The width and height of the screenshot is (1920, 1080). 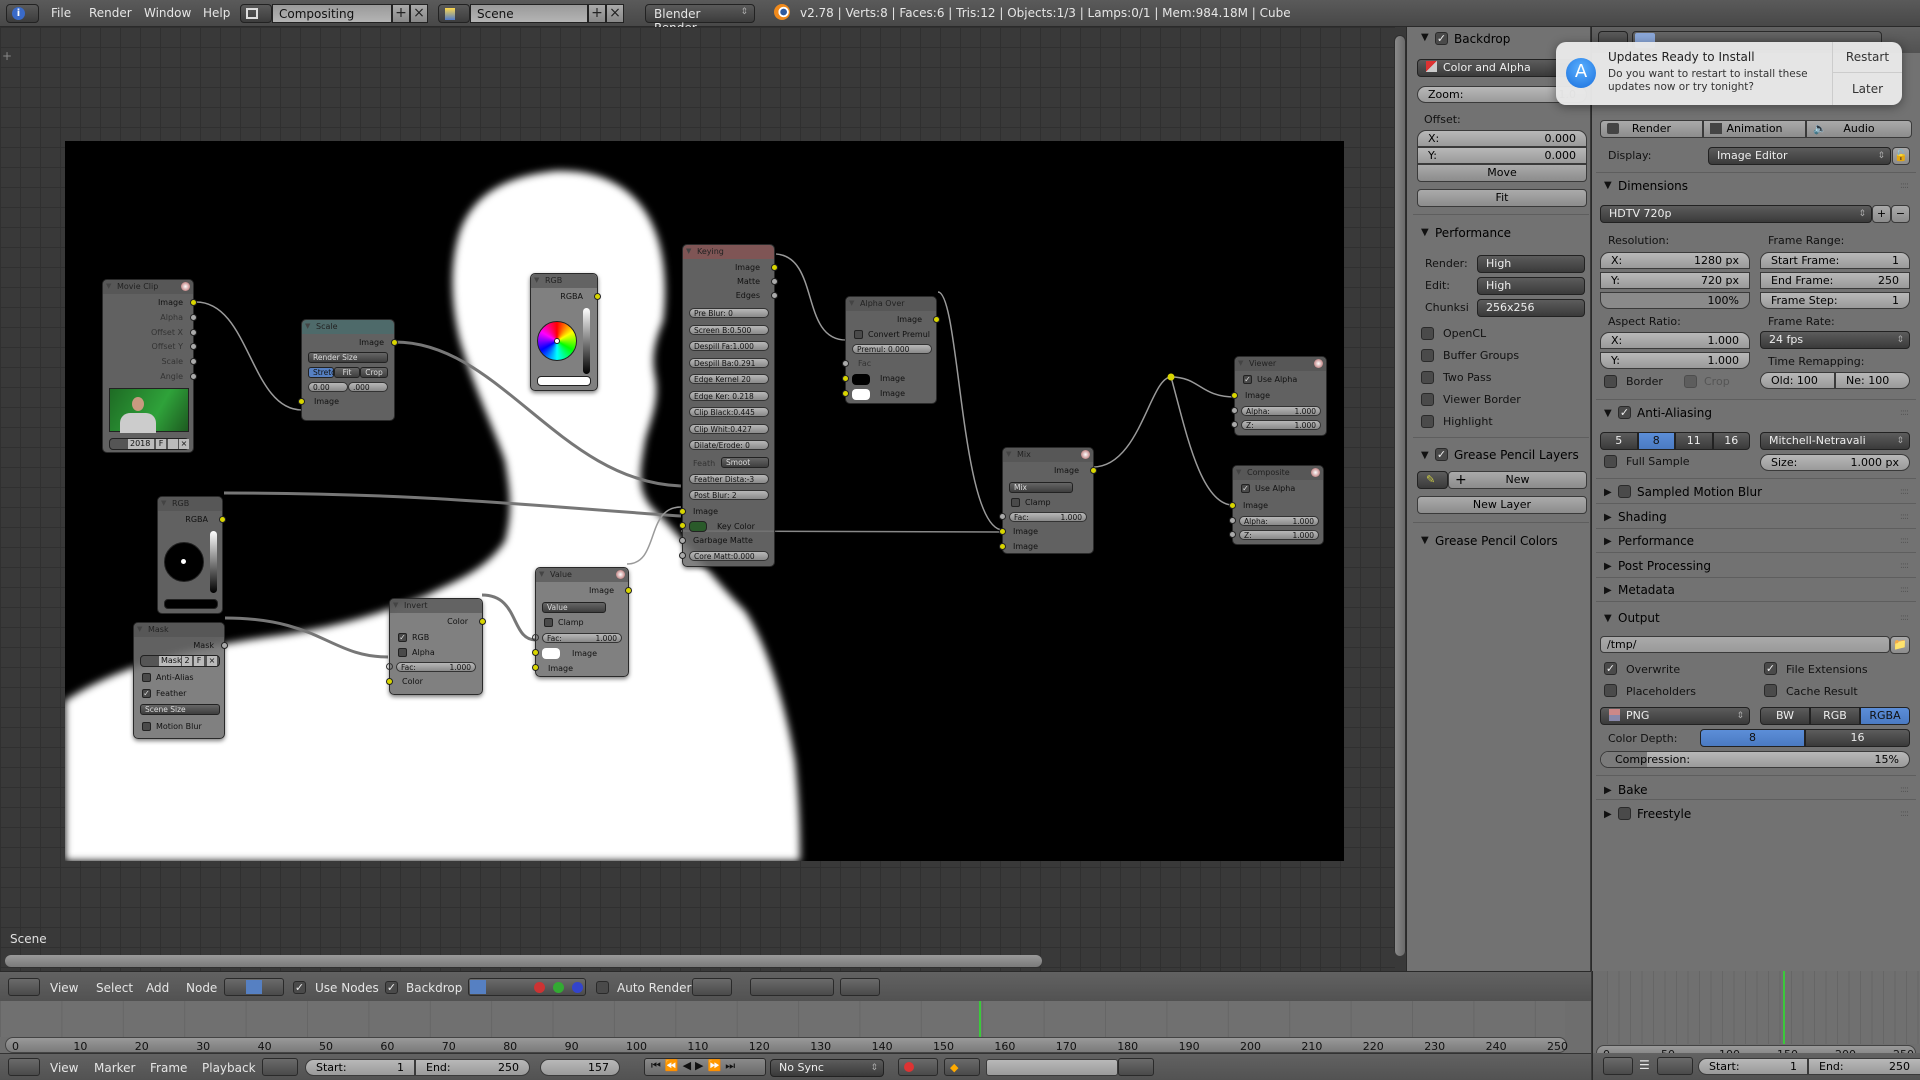 I want to click on fake-user-button: F, so click(x=161, y=444).